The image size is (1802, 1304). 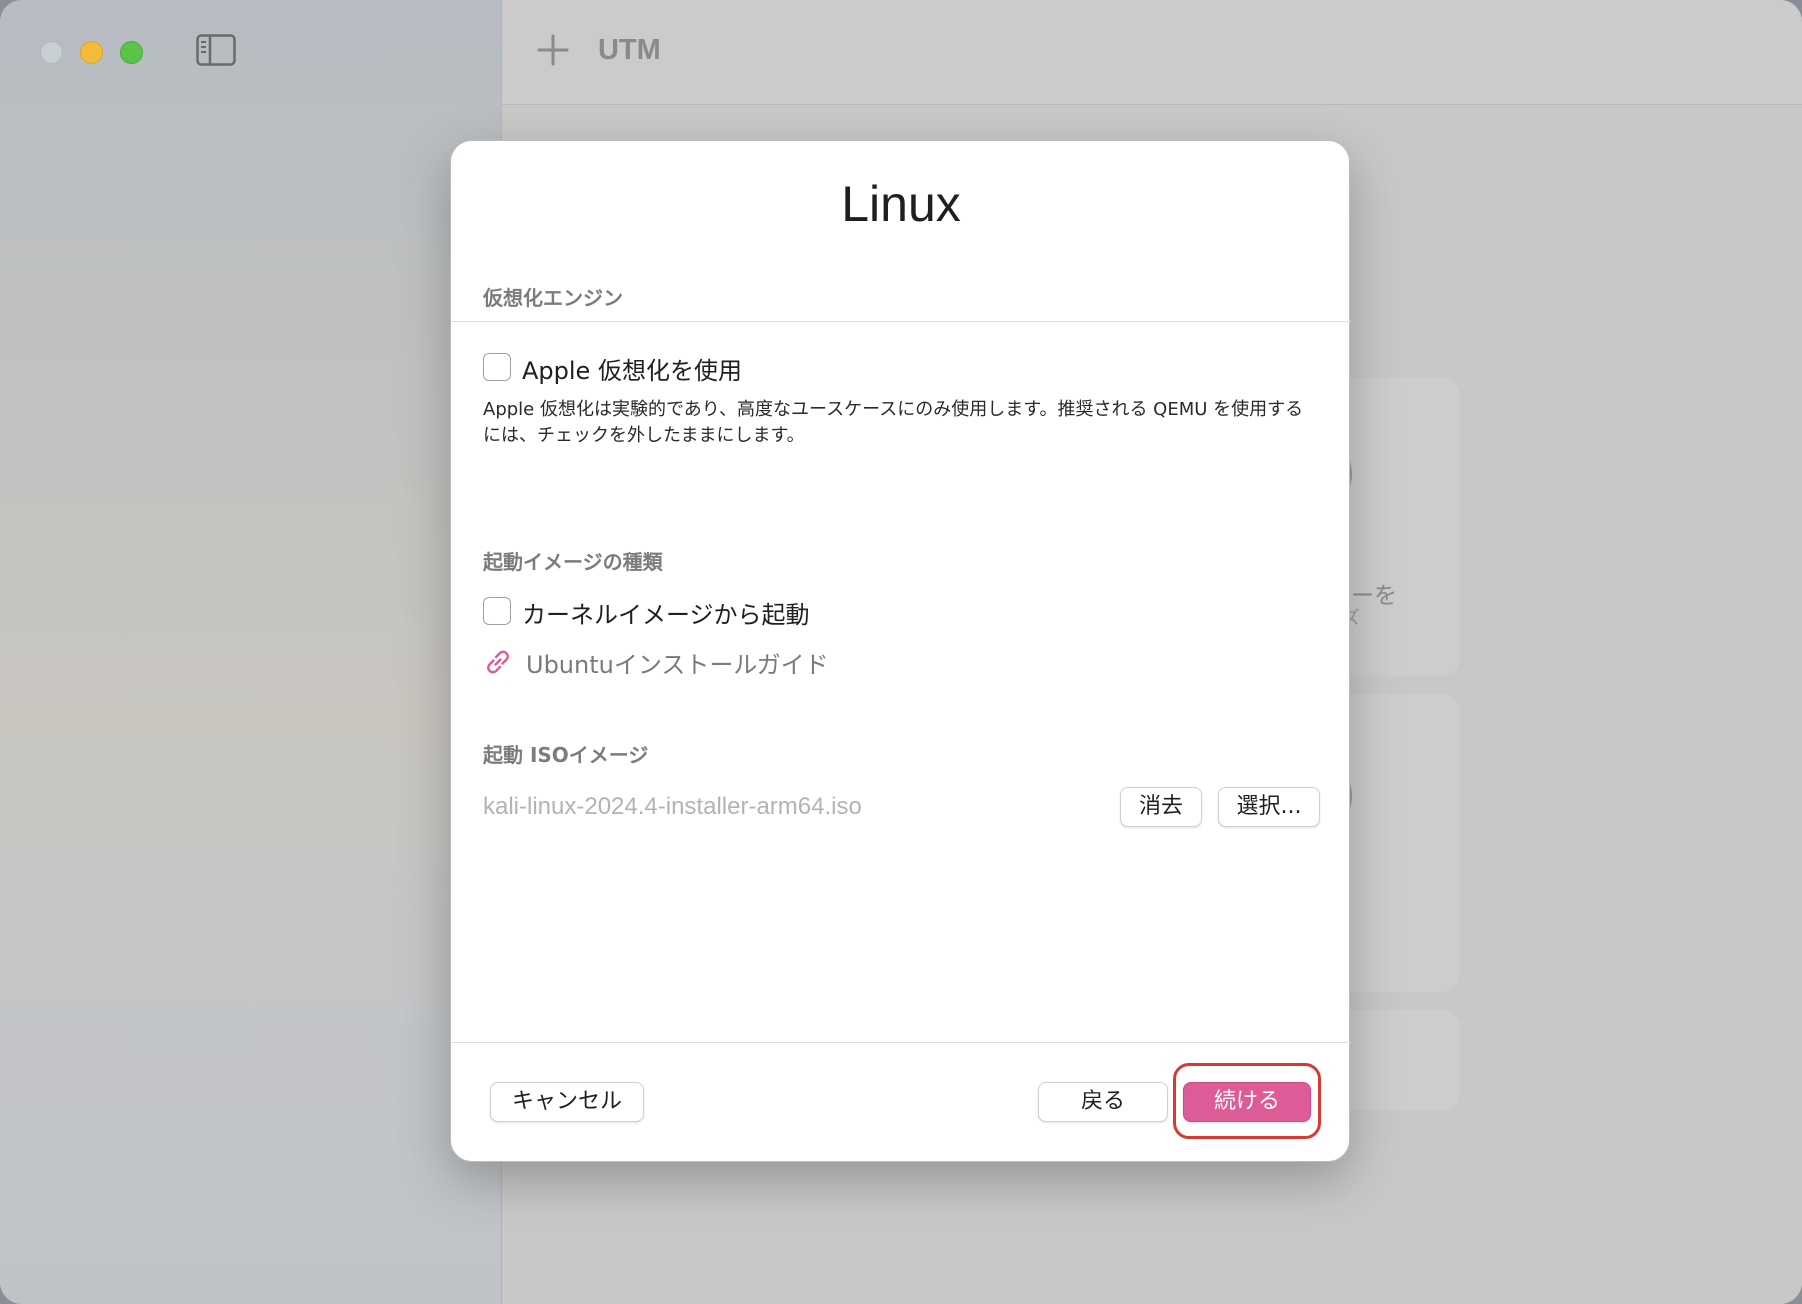 What do you see at coordinates (553, 50) in the screenshot?
I see `plus-icon` at bounding box center [553, 50].